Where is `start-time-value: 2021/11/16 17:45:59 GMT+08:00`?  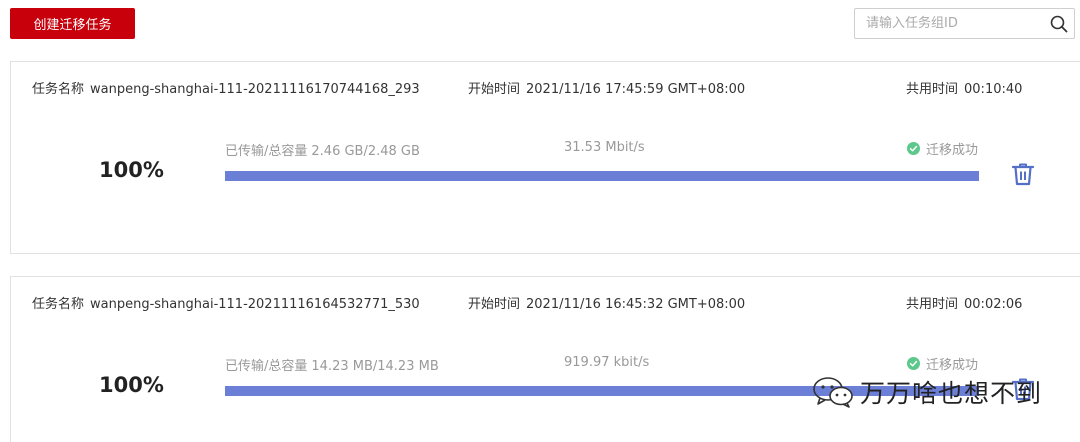
start-time-value: 2021/11/16 17:45:59 GMT+08:00 is located at coordinates (636, 89).